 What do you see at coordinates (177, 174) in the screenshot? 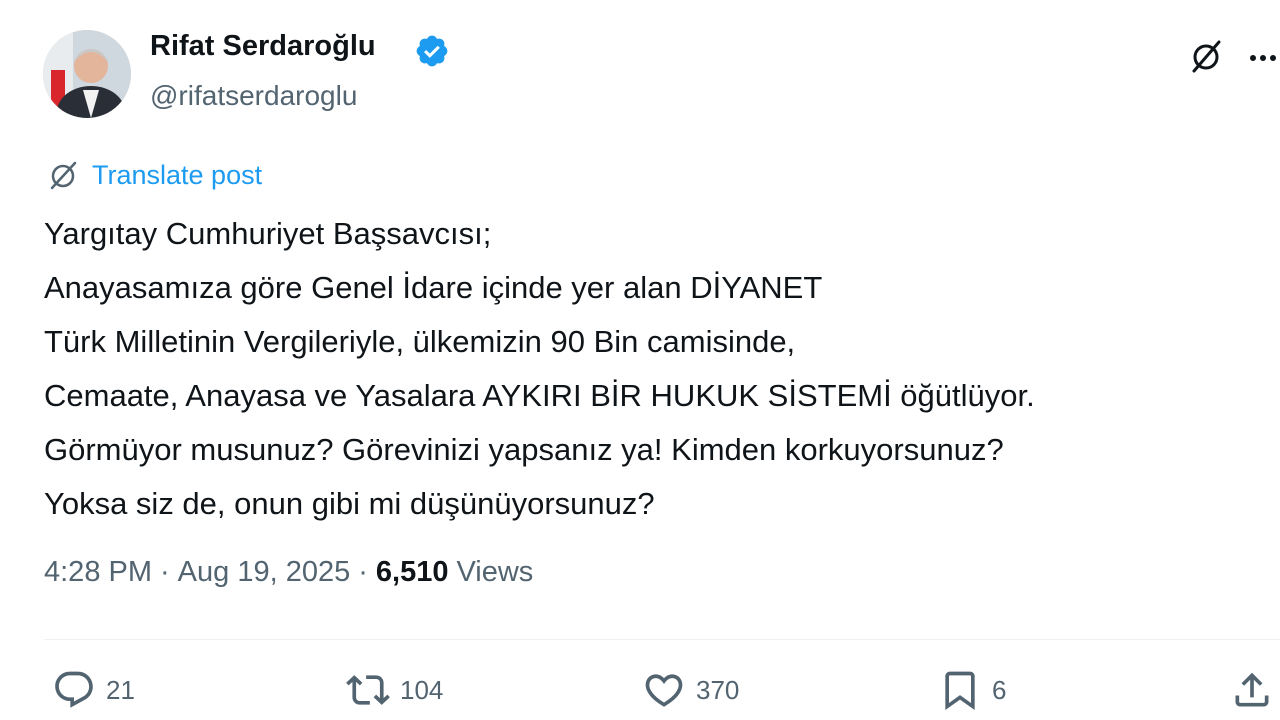
I see `translate-post-label: Translate post` at bounding box center [177, 174].